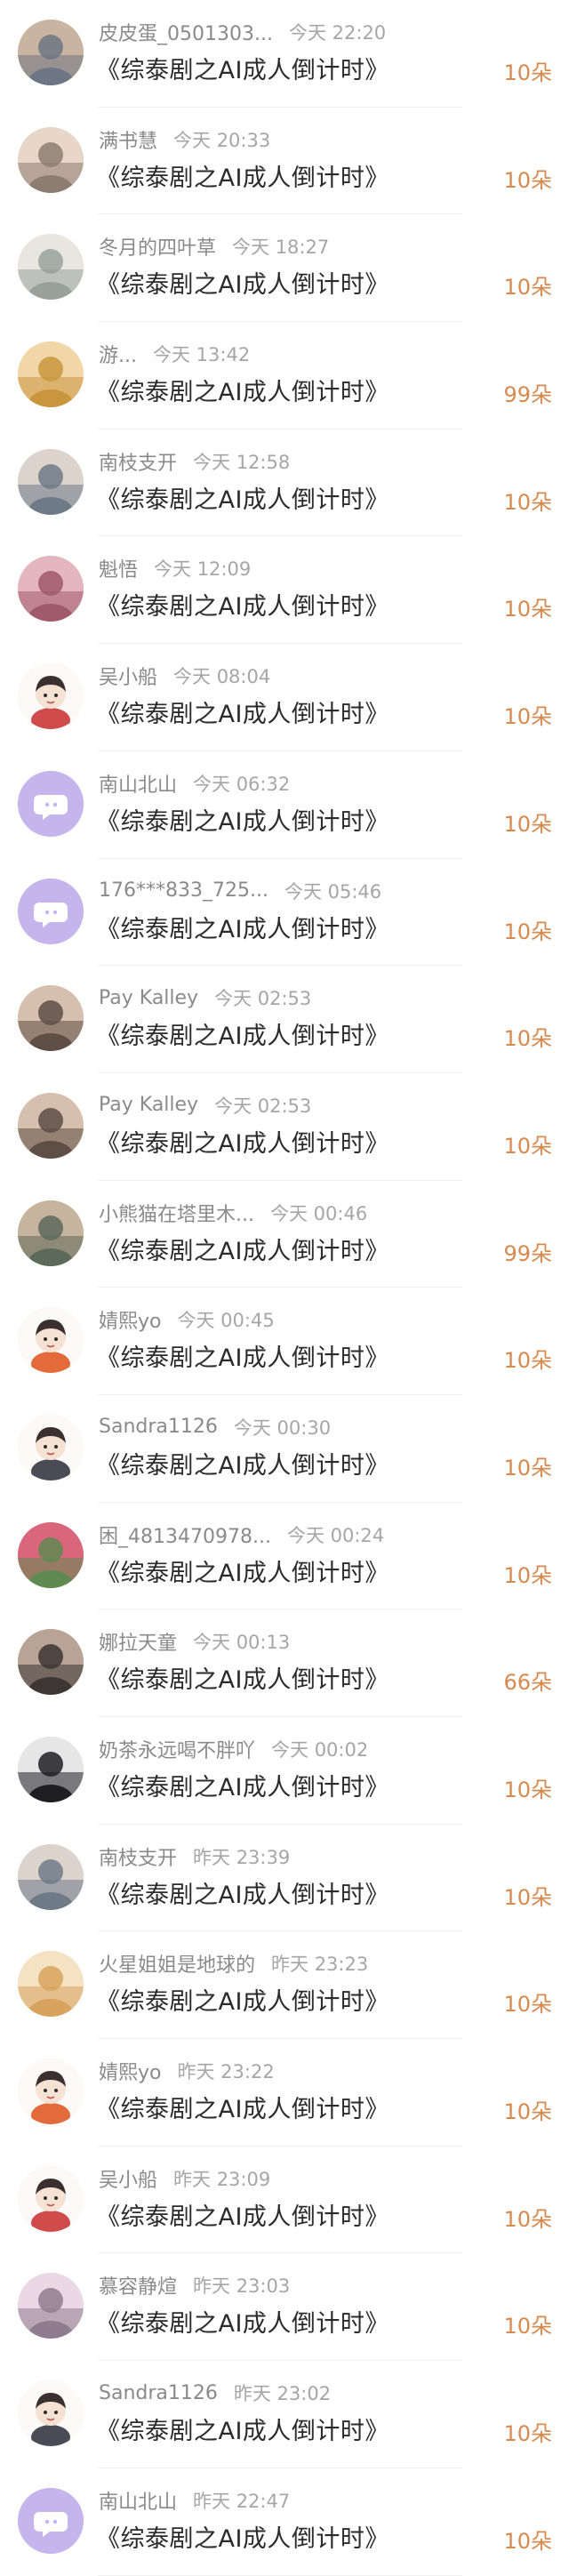  I want to click on item-header: 冬月的四叶草 今天 18:27, so click(214, 246).